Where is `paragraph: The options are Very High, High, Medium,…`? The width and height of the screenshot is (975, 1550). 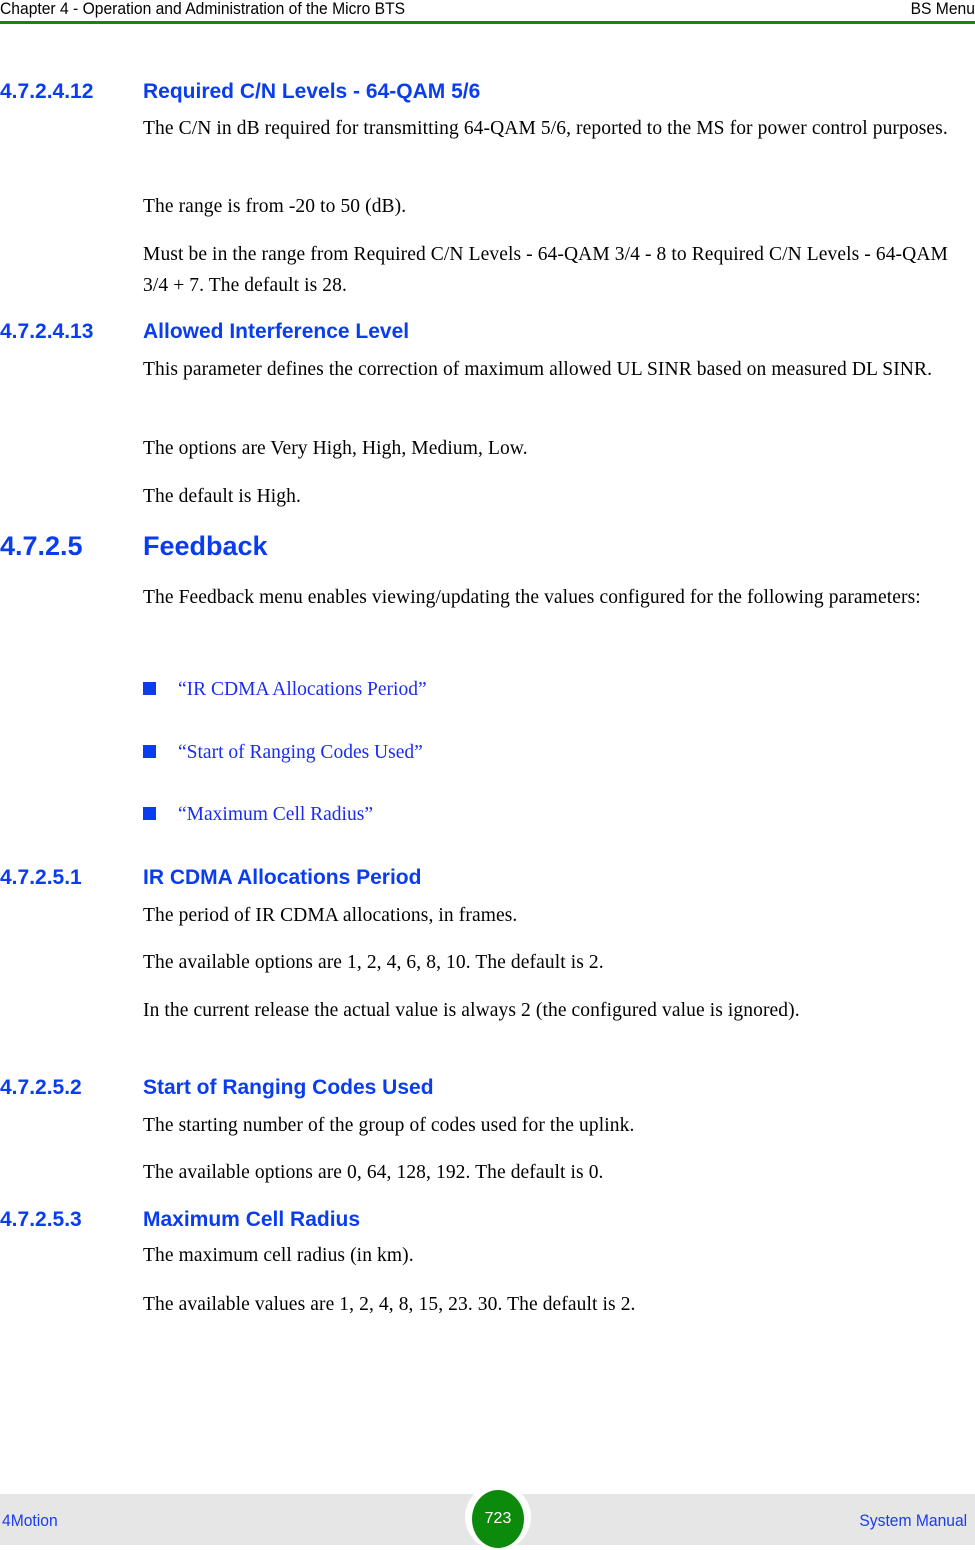
paragraph: The options are Very High, High, Medium,… is located at coordinates (335, 448).